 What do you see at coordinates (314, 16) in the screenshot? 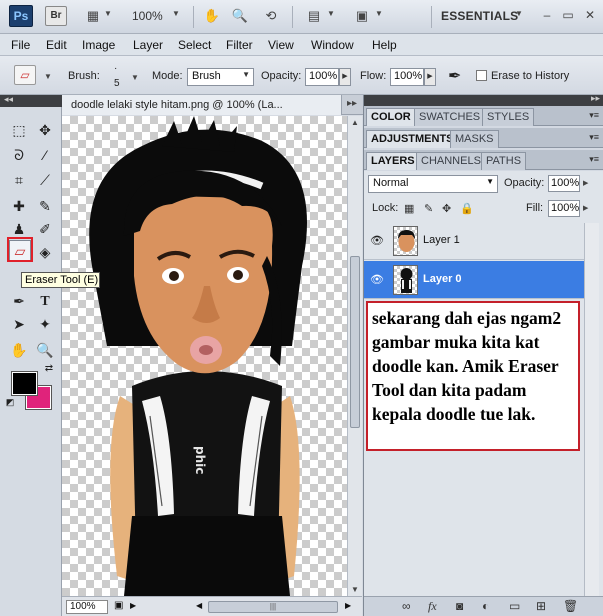
I see `arrange-documents-icon: ▤` at bounding box center [314, 16].